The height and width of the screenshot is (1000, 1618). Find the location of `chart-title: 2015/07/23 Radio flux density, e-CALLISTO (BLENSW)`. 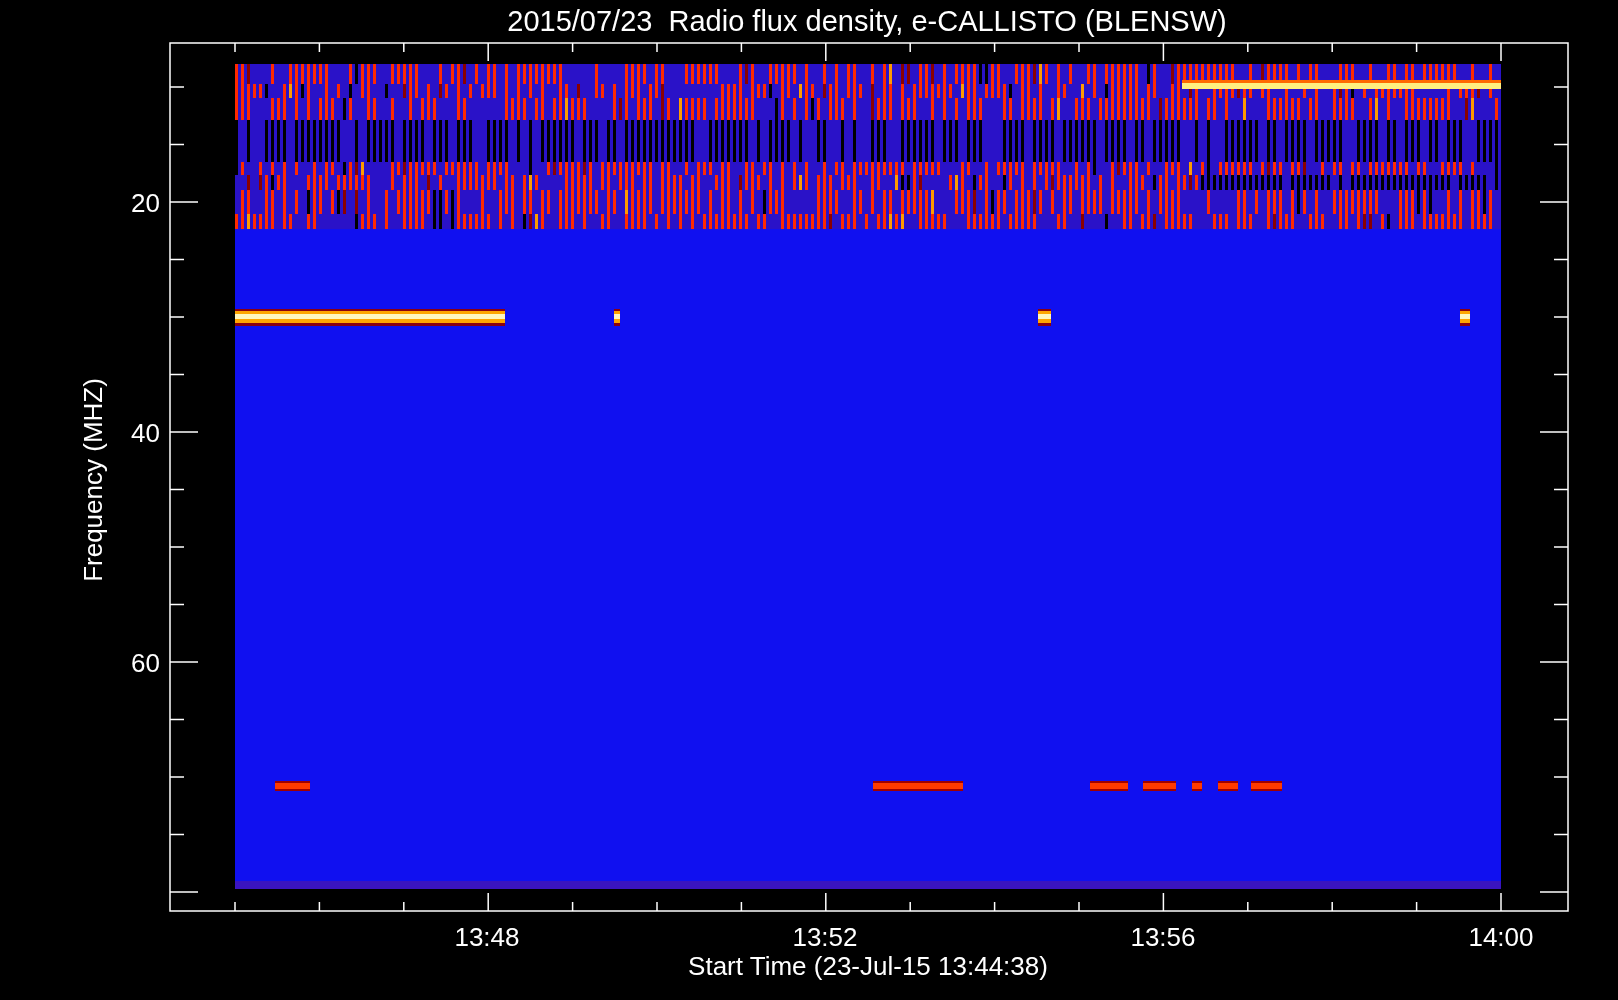

chart-title: 2015/07/23 Radio flux density, e-CALLISTO (BLENSW) is located at coordinates (867, 21).